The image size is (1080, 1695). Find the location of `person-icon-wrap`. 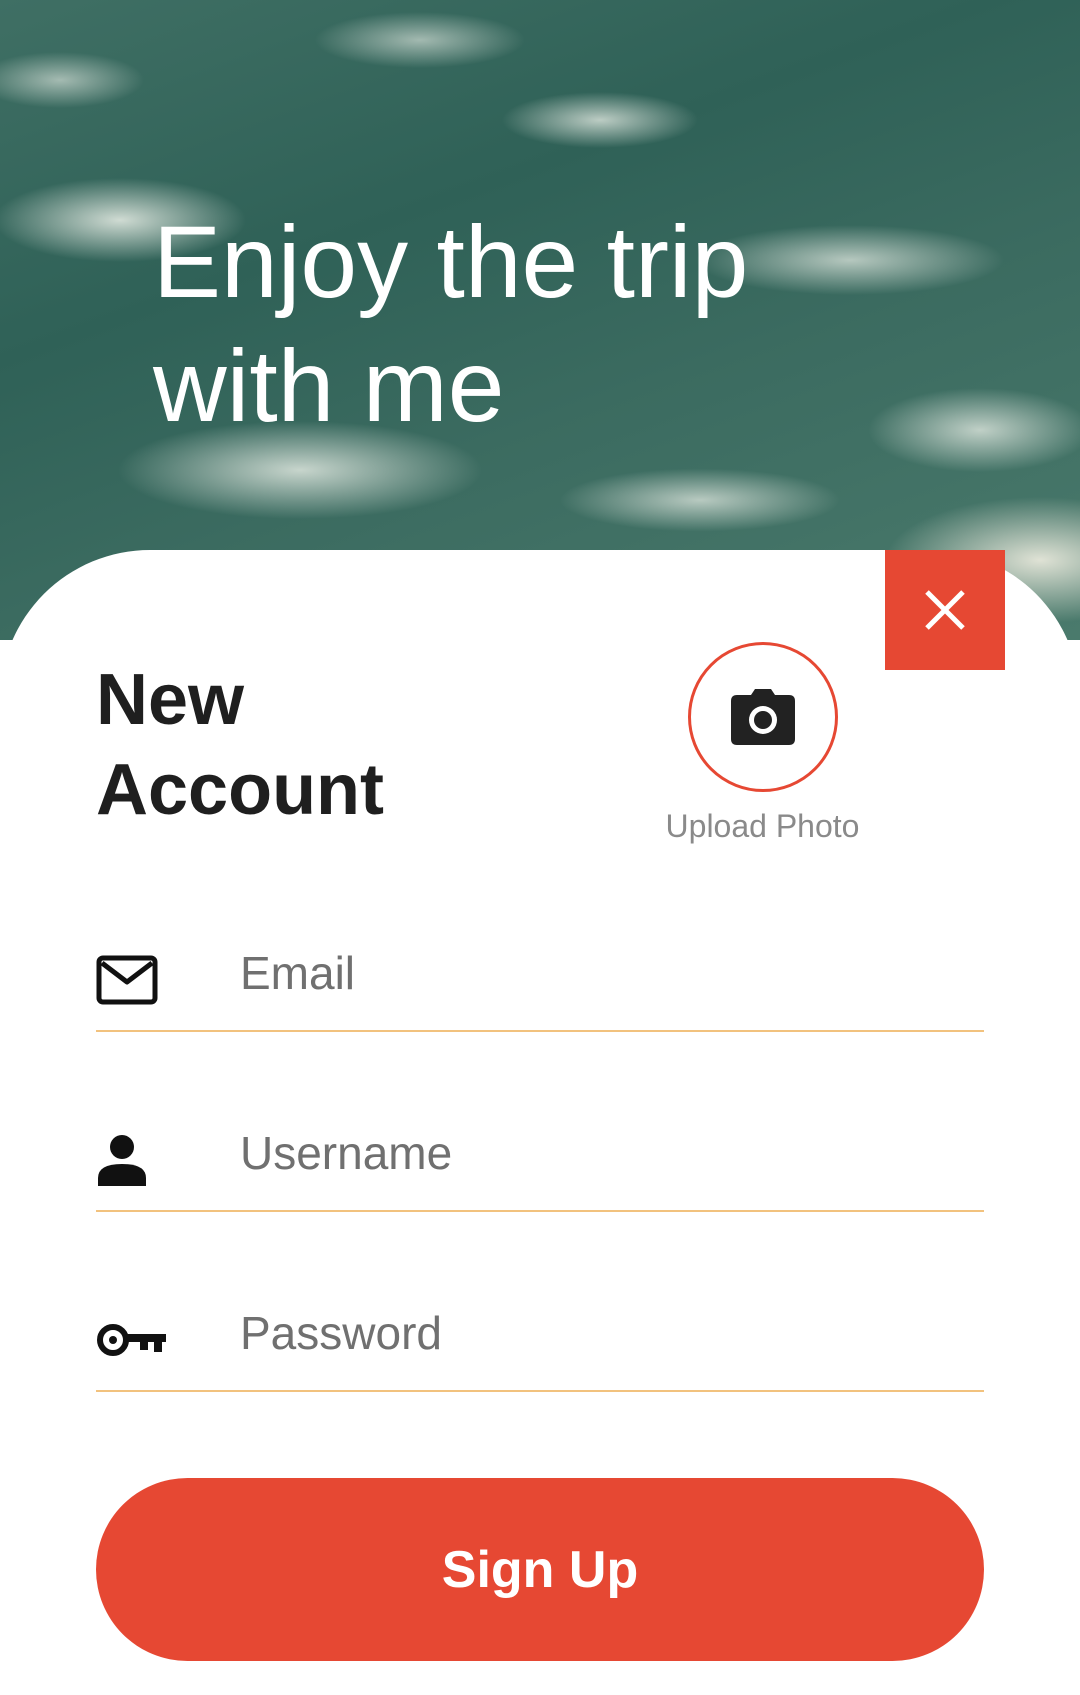

person-icon-wrap is located at coordinates (132, 1160).